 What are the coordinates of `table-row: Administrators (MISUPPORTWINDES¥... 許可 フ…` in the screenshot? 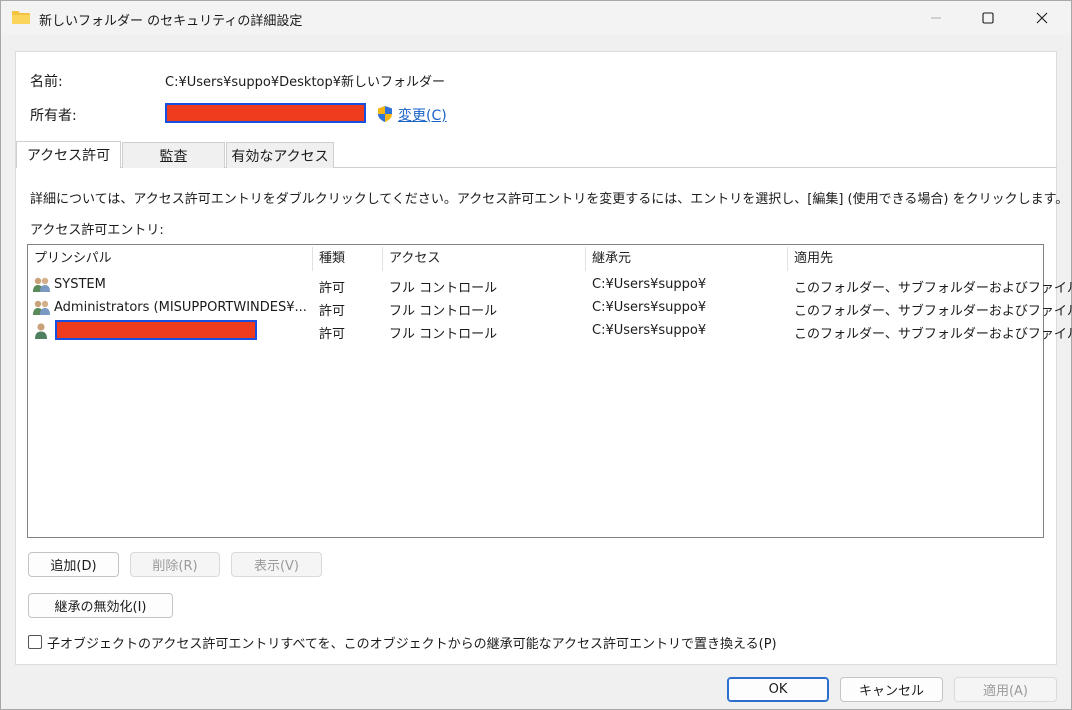 It's located at (550, 308).